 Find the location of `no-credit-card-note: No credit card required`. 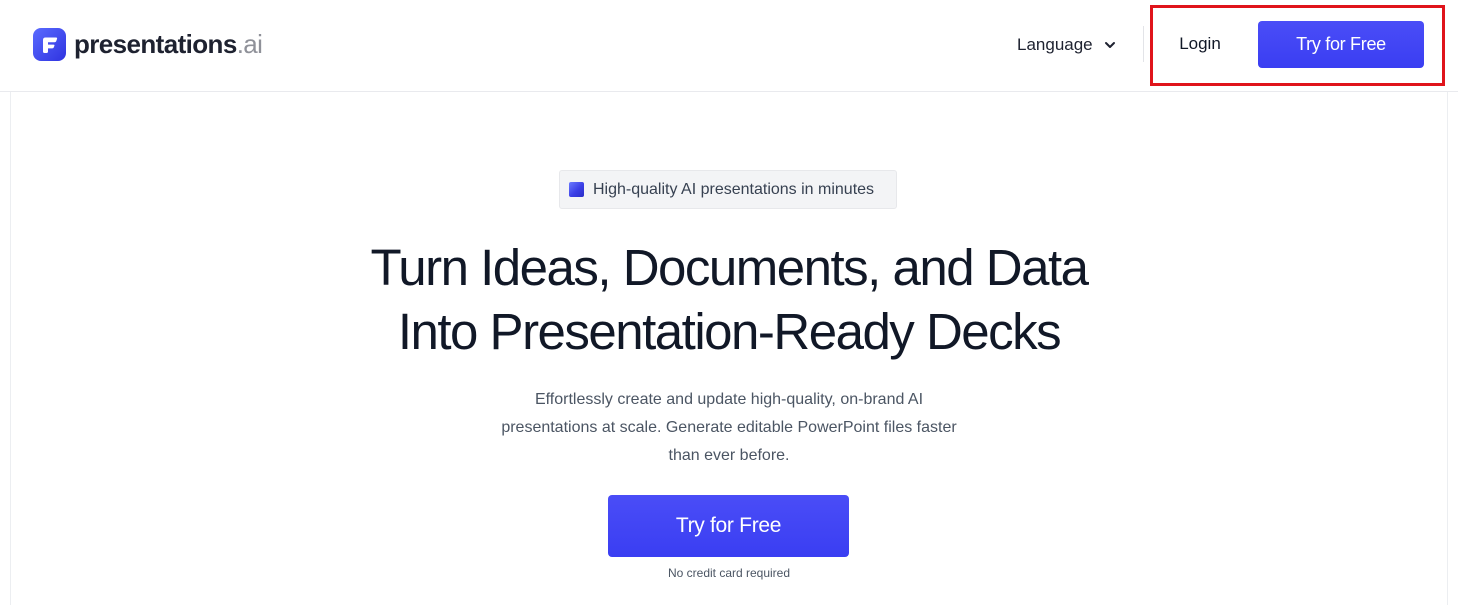

no-credit-card-note: No credit card required is located at coordinates (729, 573).